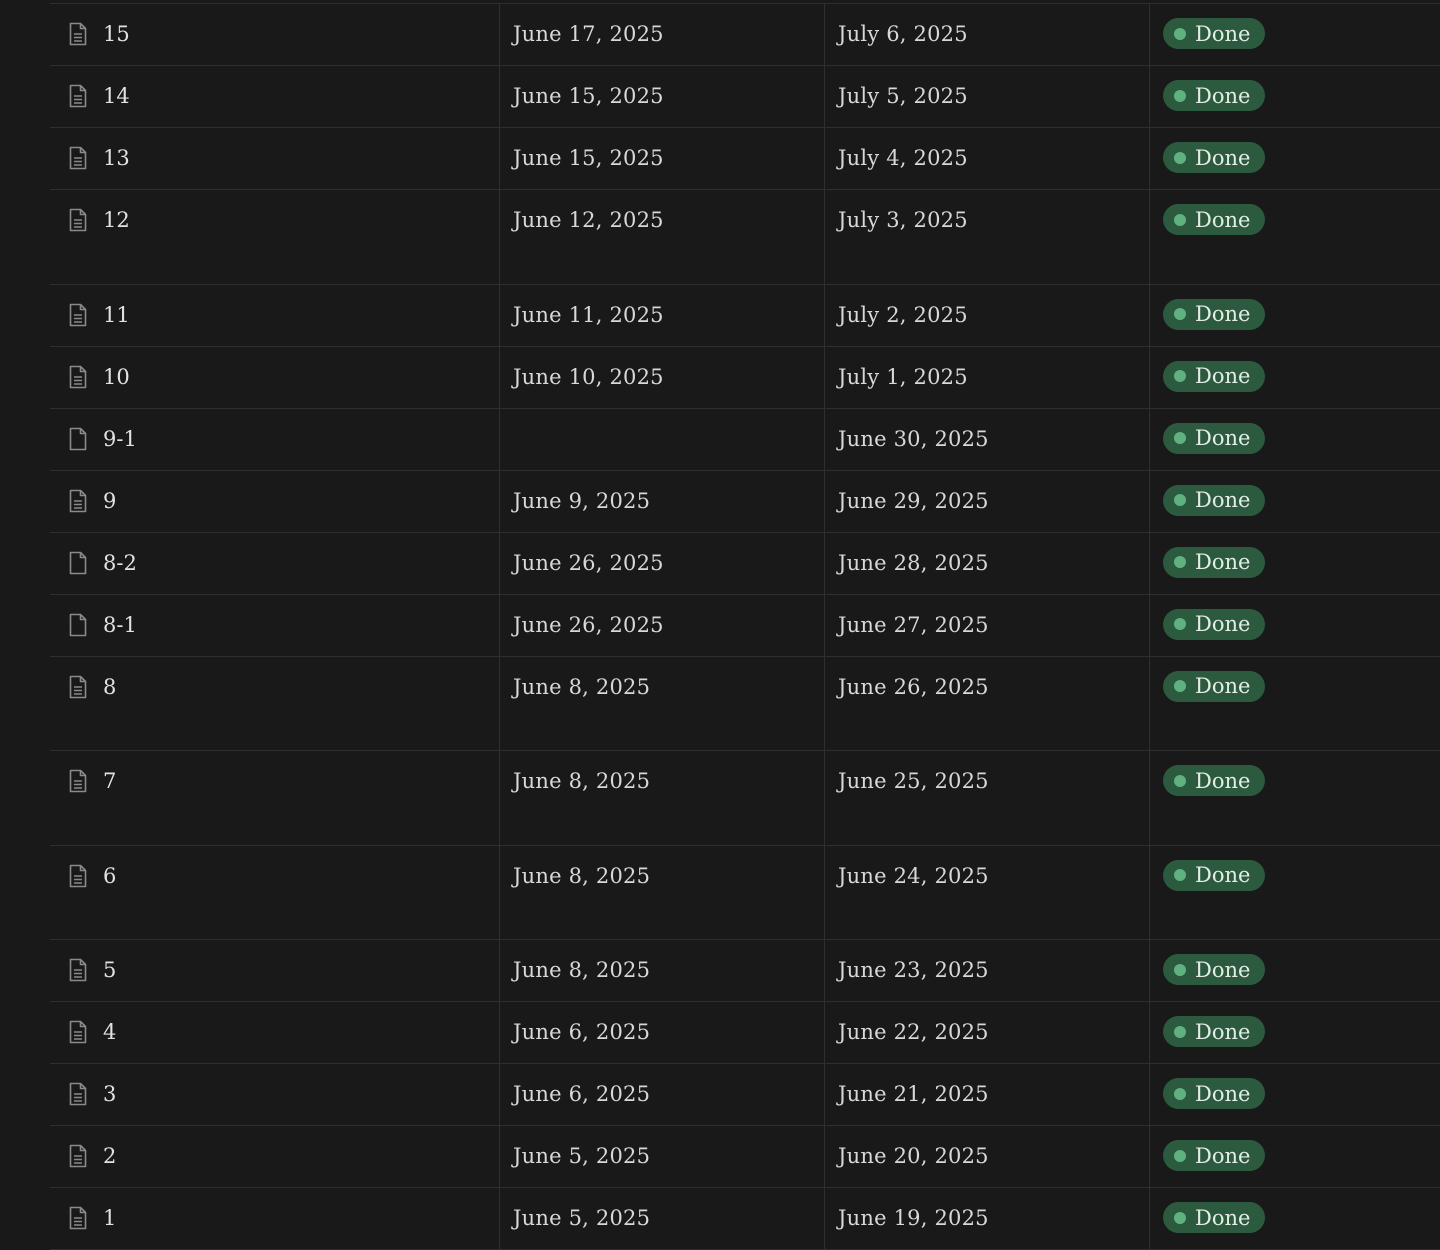 The image size is (1440, 1250). Describe the element at coordinates (274, 893) in the screenshot. I see `name-cell: 6` at that location.